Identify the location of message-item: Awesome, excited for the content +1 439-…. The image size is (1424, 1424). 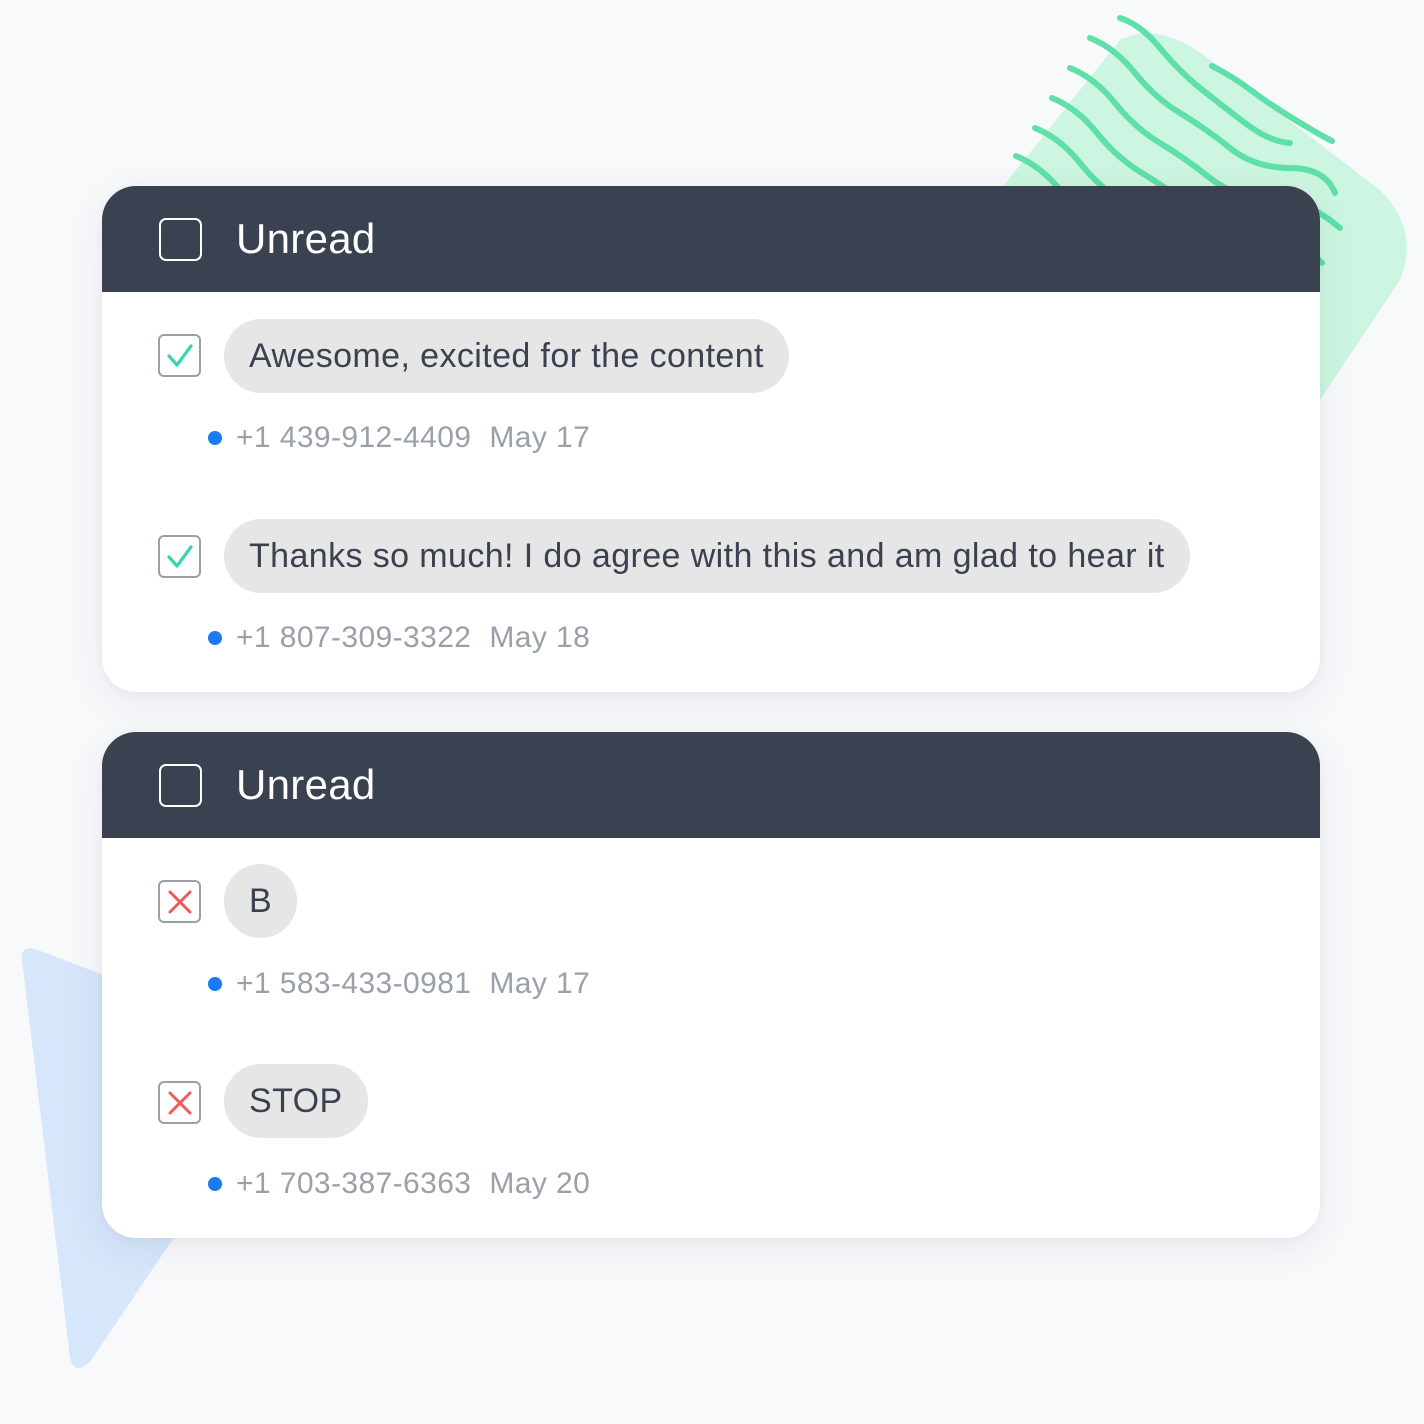
(711, 382).